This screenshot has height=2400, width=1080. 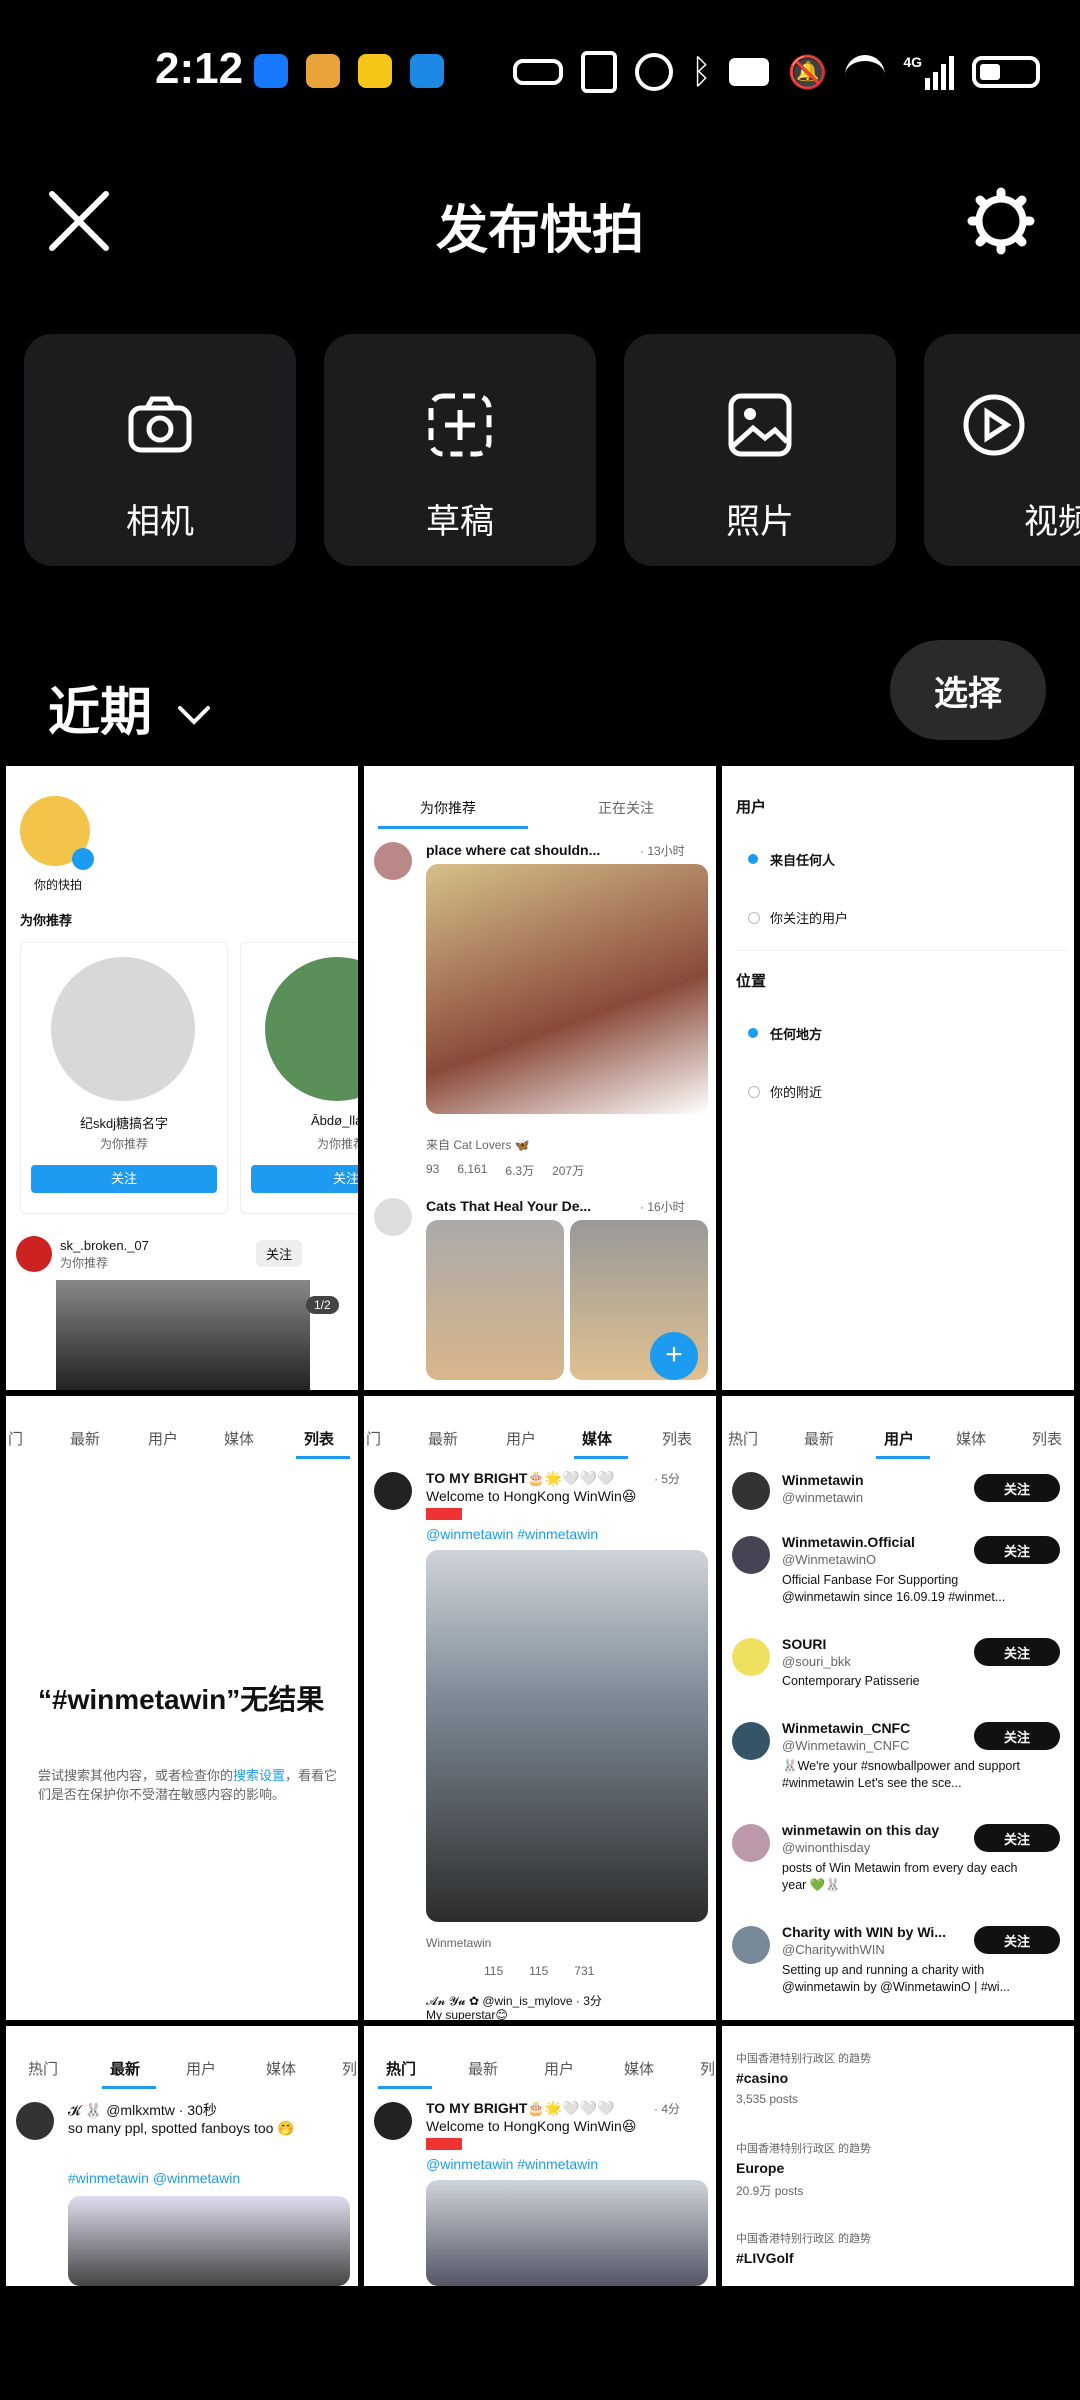 What do you see at coordinates (760, 522) in the screenshot?
I see `photo-label: 照片` at bounding box center [760, 522].